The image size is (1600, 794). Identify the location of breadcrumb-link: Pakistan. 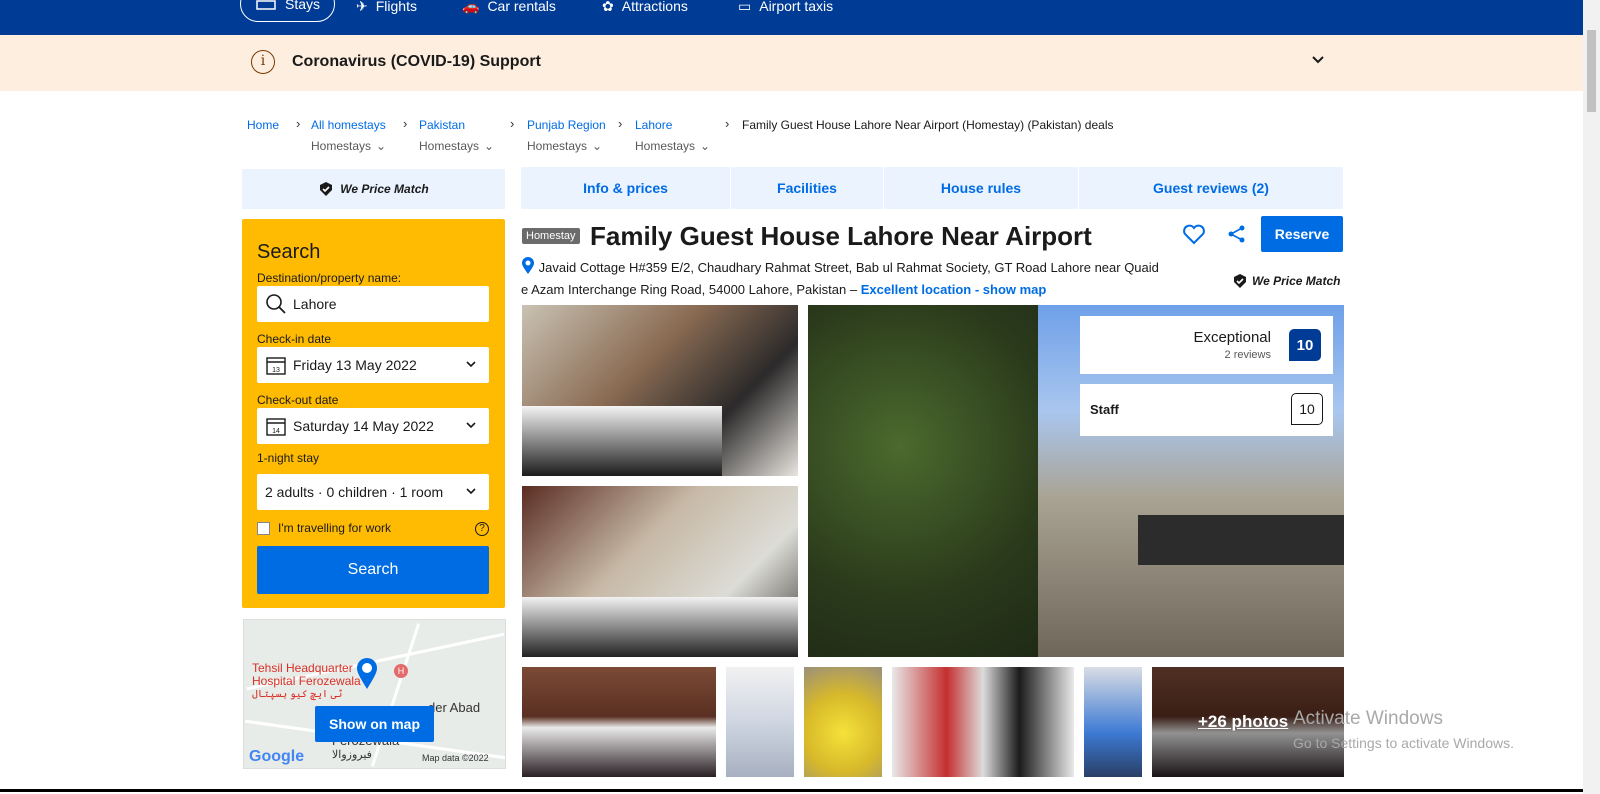
(456, 125).